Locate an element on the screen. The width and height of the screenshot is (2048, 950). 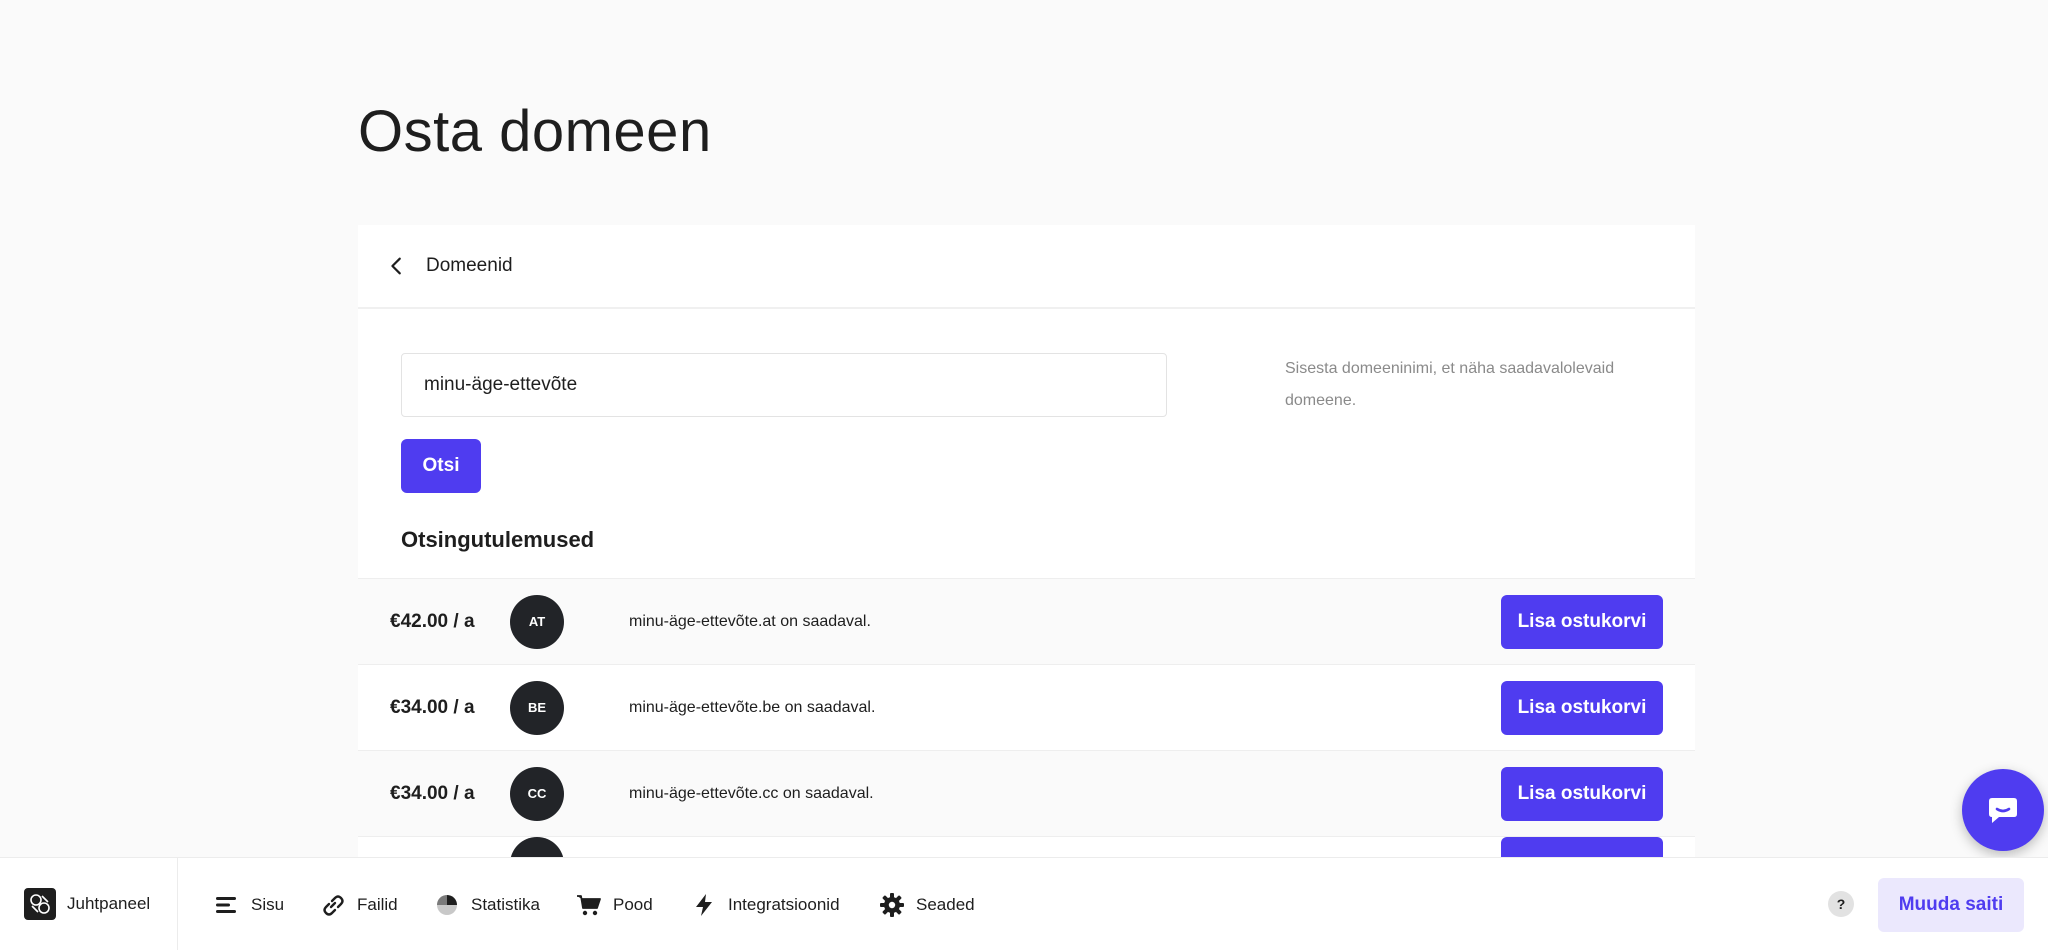
result-domain-text: minu-äge-ettevõte.cc on saadaval. is located at coordinates (751, 793).